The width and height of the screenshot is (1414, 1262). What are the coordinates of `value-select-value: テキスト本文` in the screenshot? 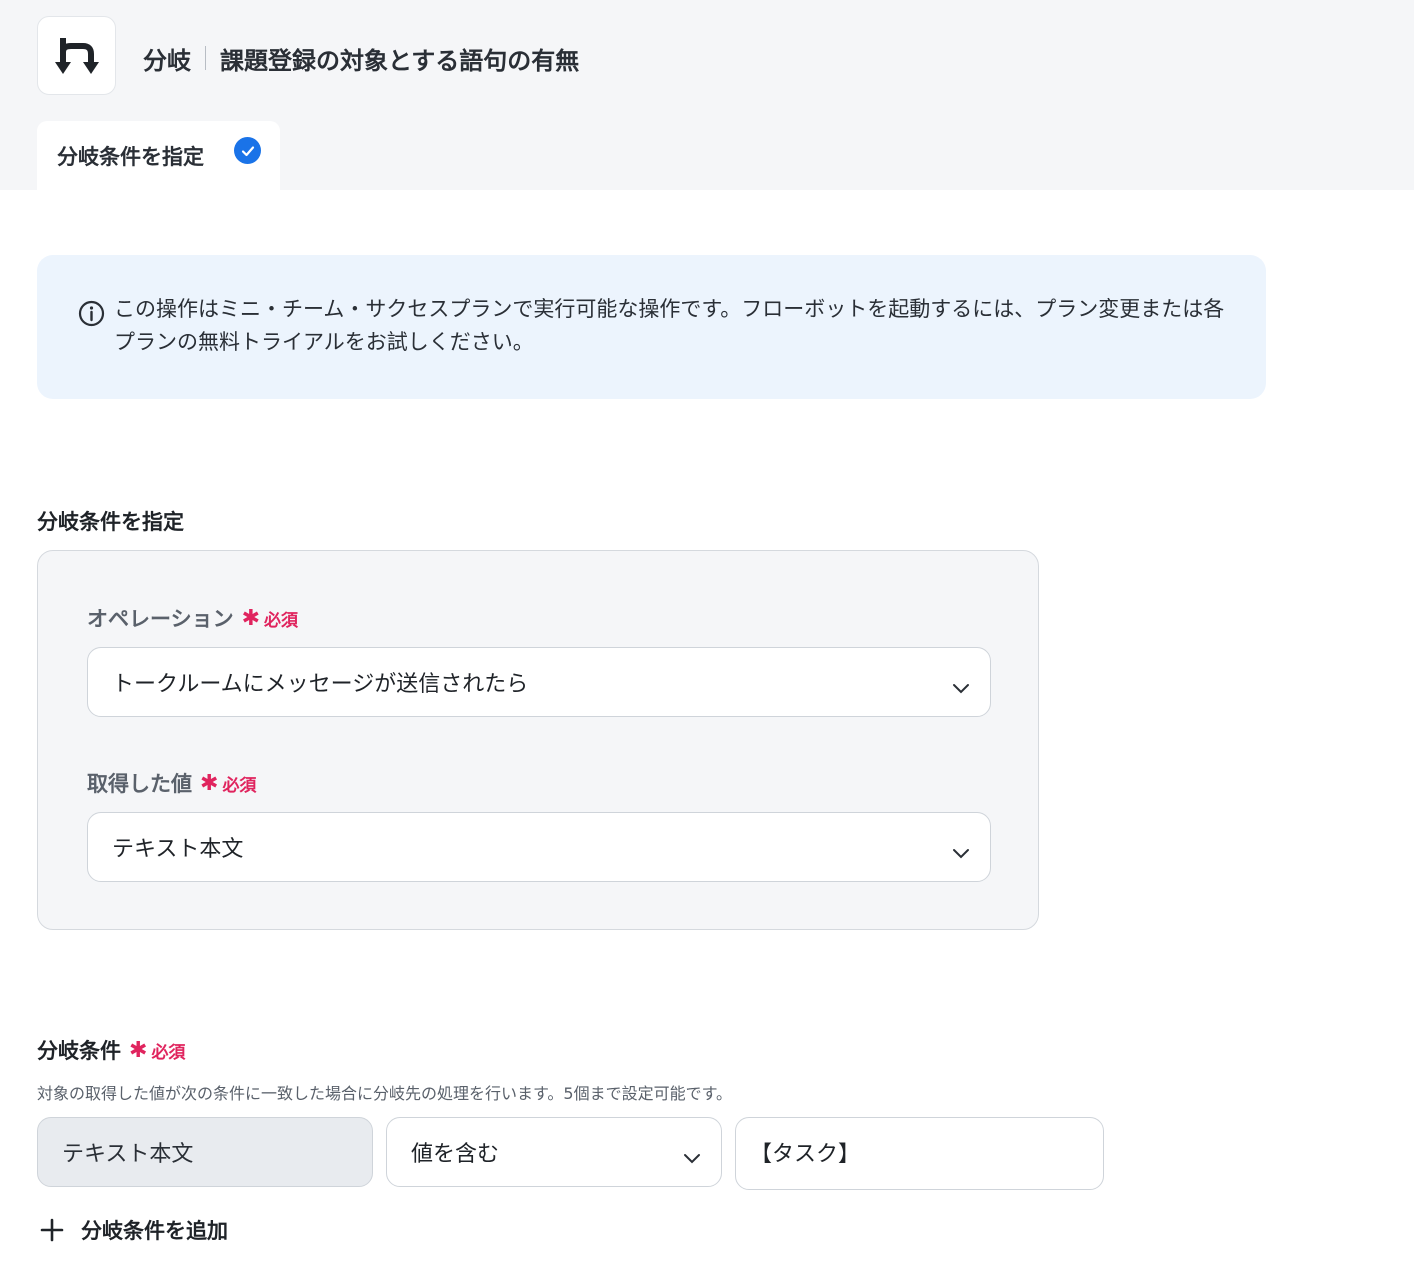 It's located at (178, 849).